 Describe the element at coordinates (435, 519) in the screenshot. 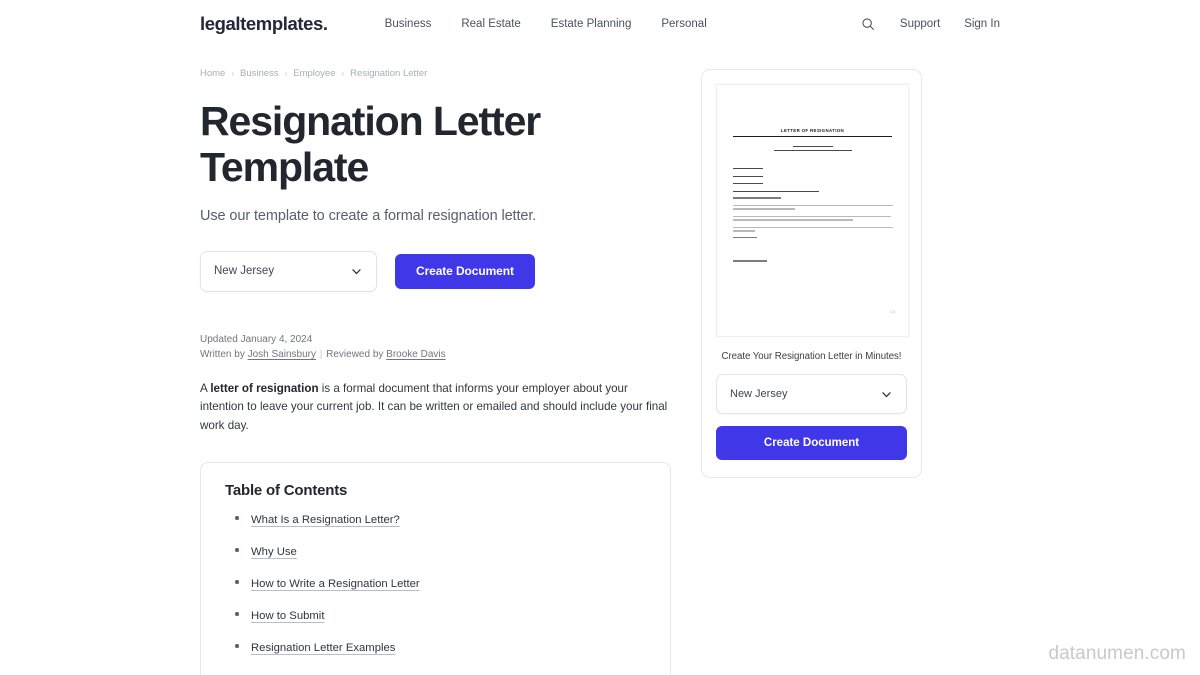

I see `list-item: What Is a Resignation Letter?` at that location.